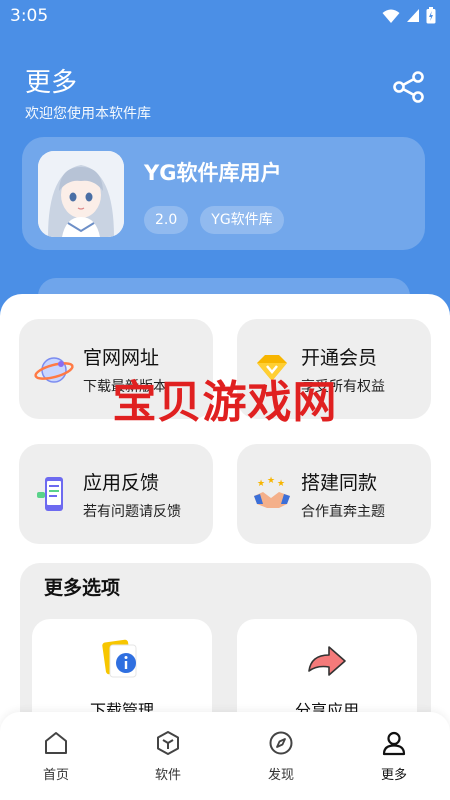  Describe the element at coordinates (213, 173) in the screenshot. I see `username: YG软件库用户` at that location.